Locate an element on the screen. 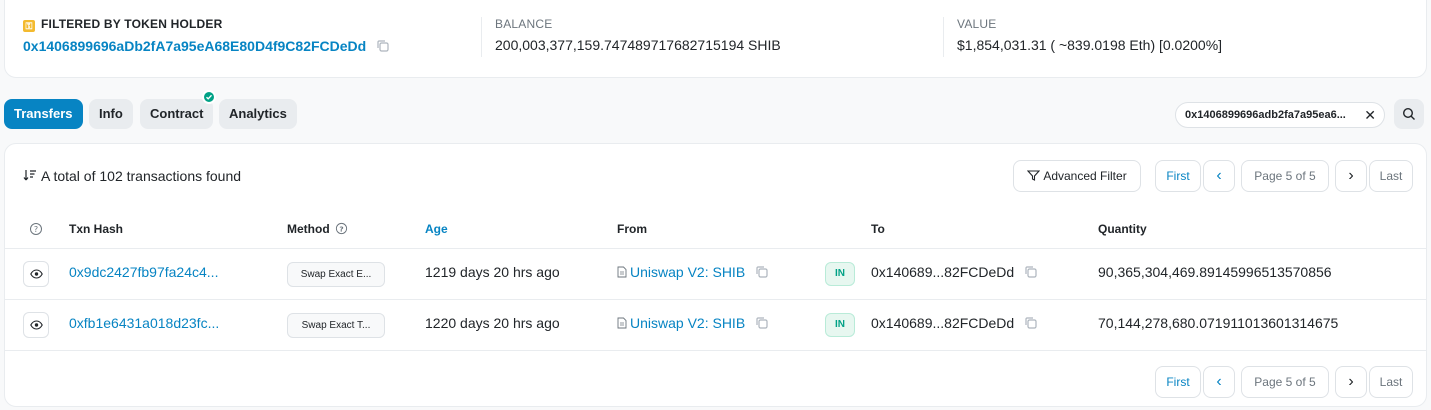 The height and width of the screenshot is (410, 1431). address-filter-chip: 0x1406899696adb2fa7a95ea6... ✕ is located at coordinates (1280, 115).